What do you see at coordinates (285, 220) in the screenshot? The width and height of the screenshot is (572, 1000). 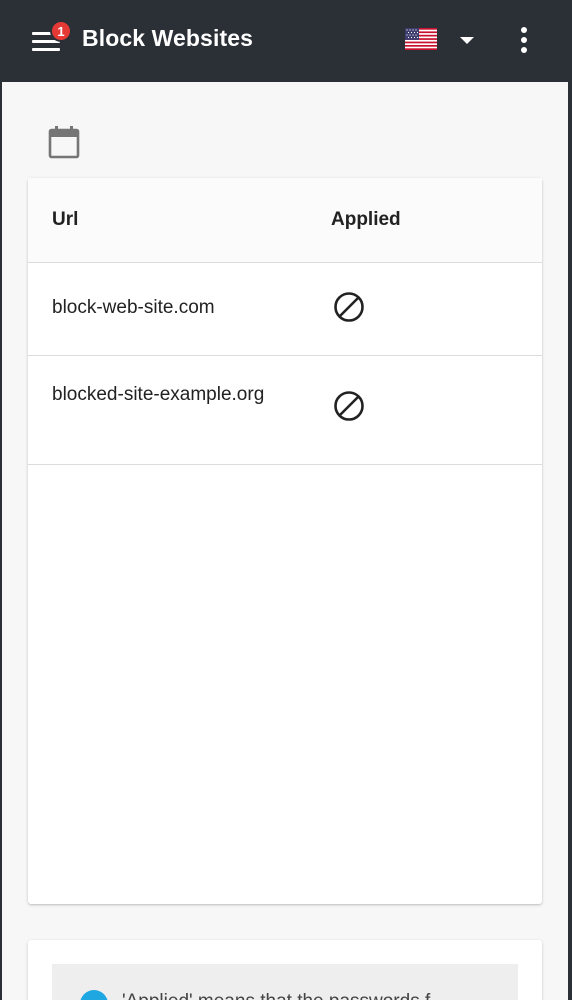 I see `table-header: Url Applied` at bounding box center [285, 220].